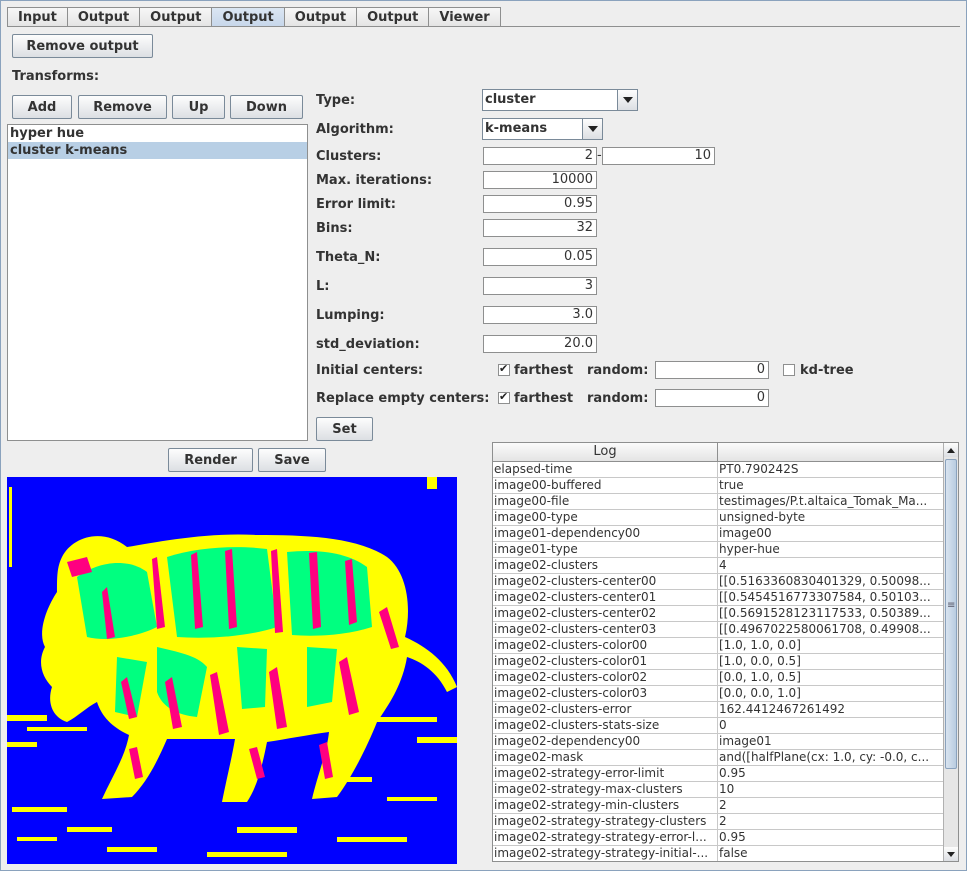  Describe the element at coordinates (344, 429) in the screenshot. I see `set-button: Set` at that location.